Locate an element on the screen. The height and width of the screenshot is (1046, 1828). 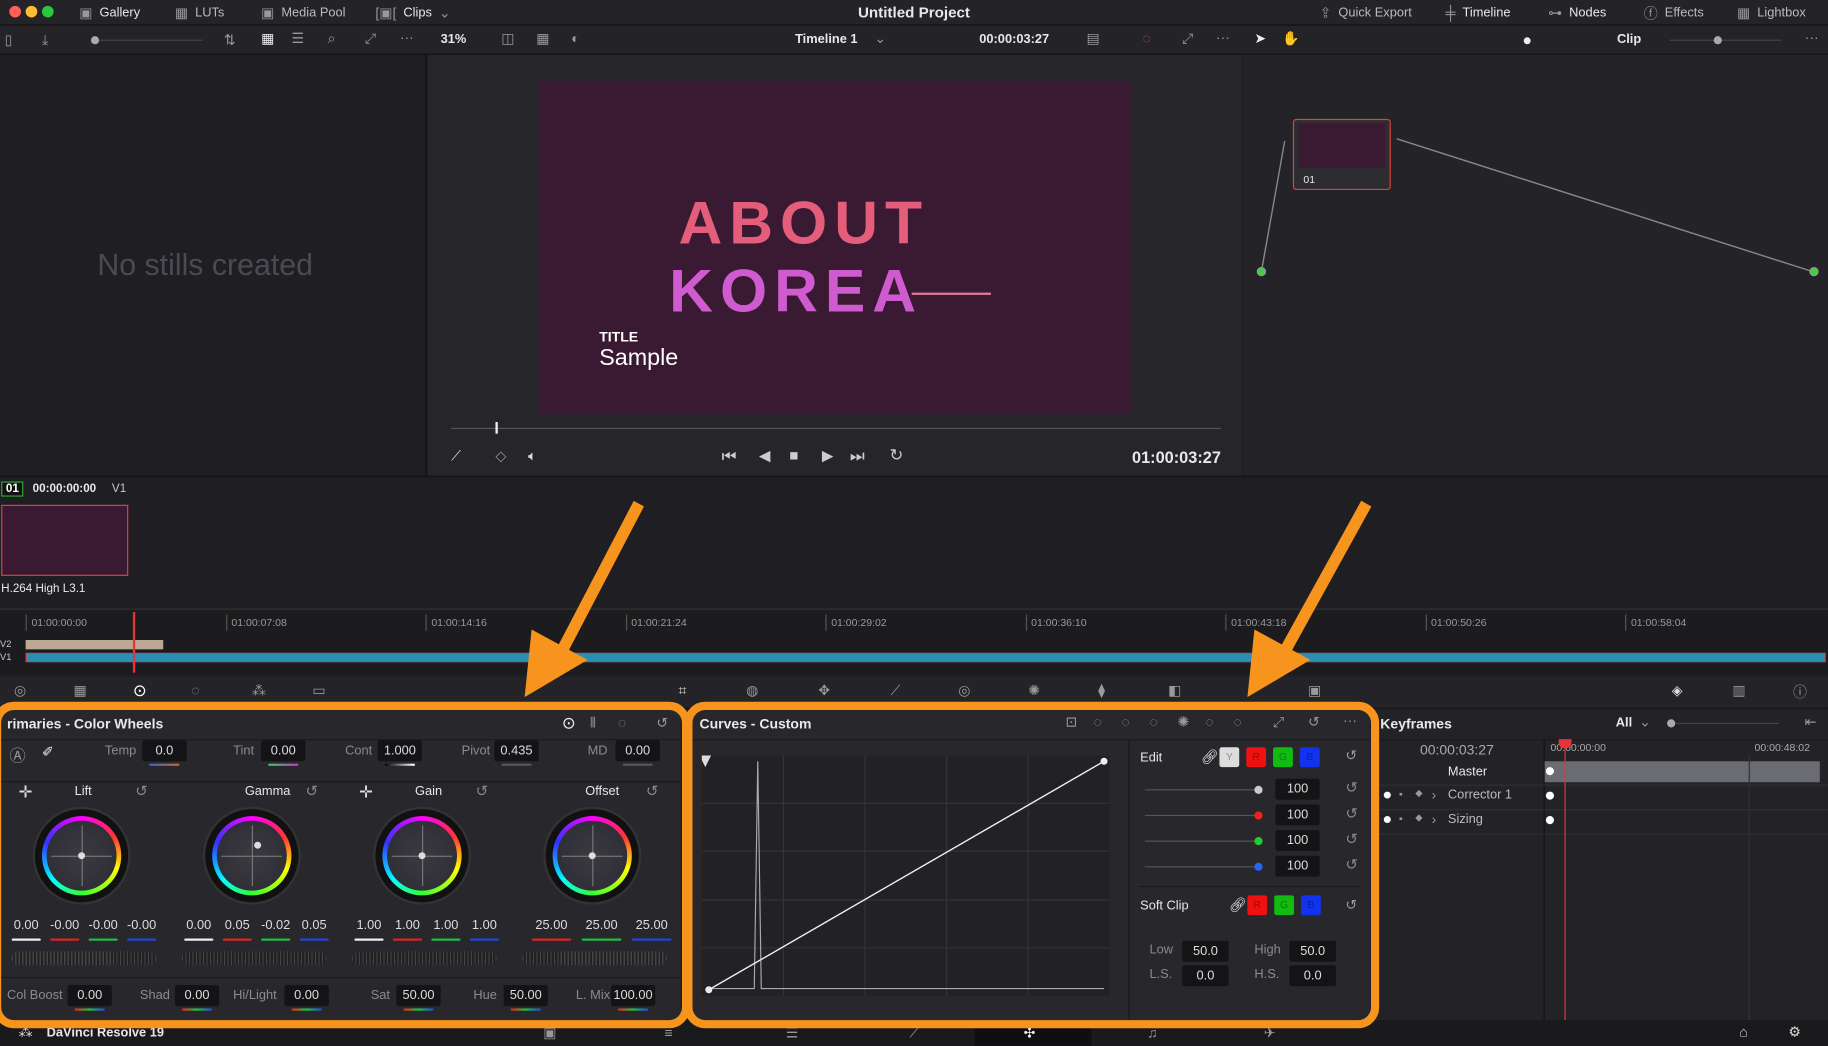
keyframes-filter: All is located at coordinates (1624, 723).